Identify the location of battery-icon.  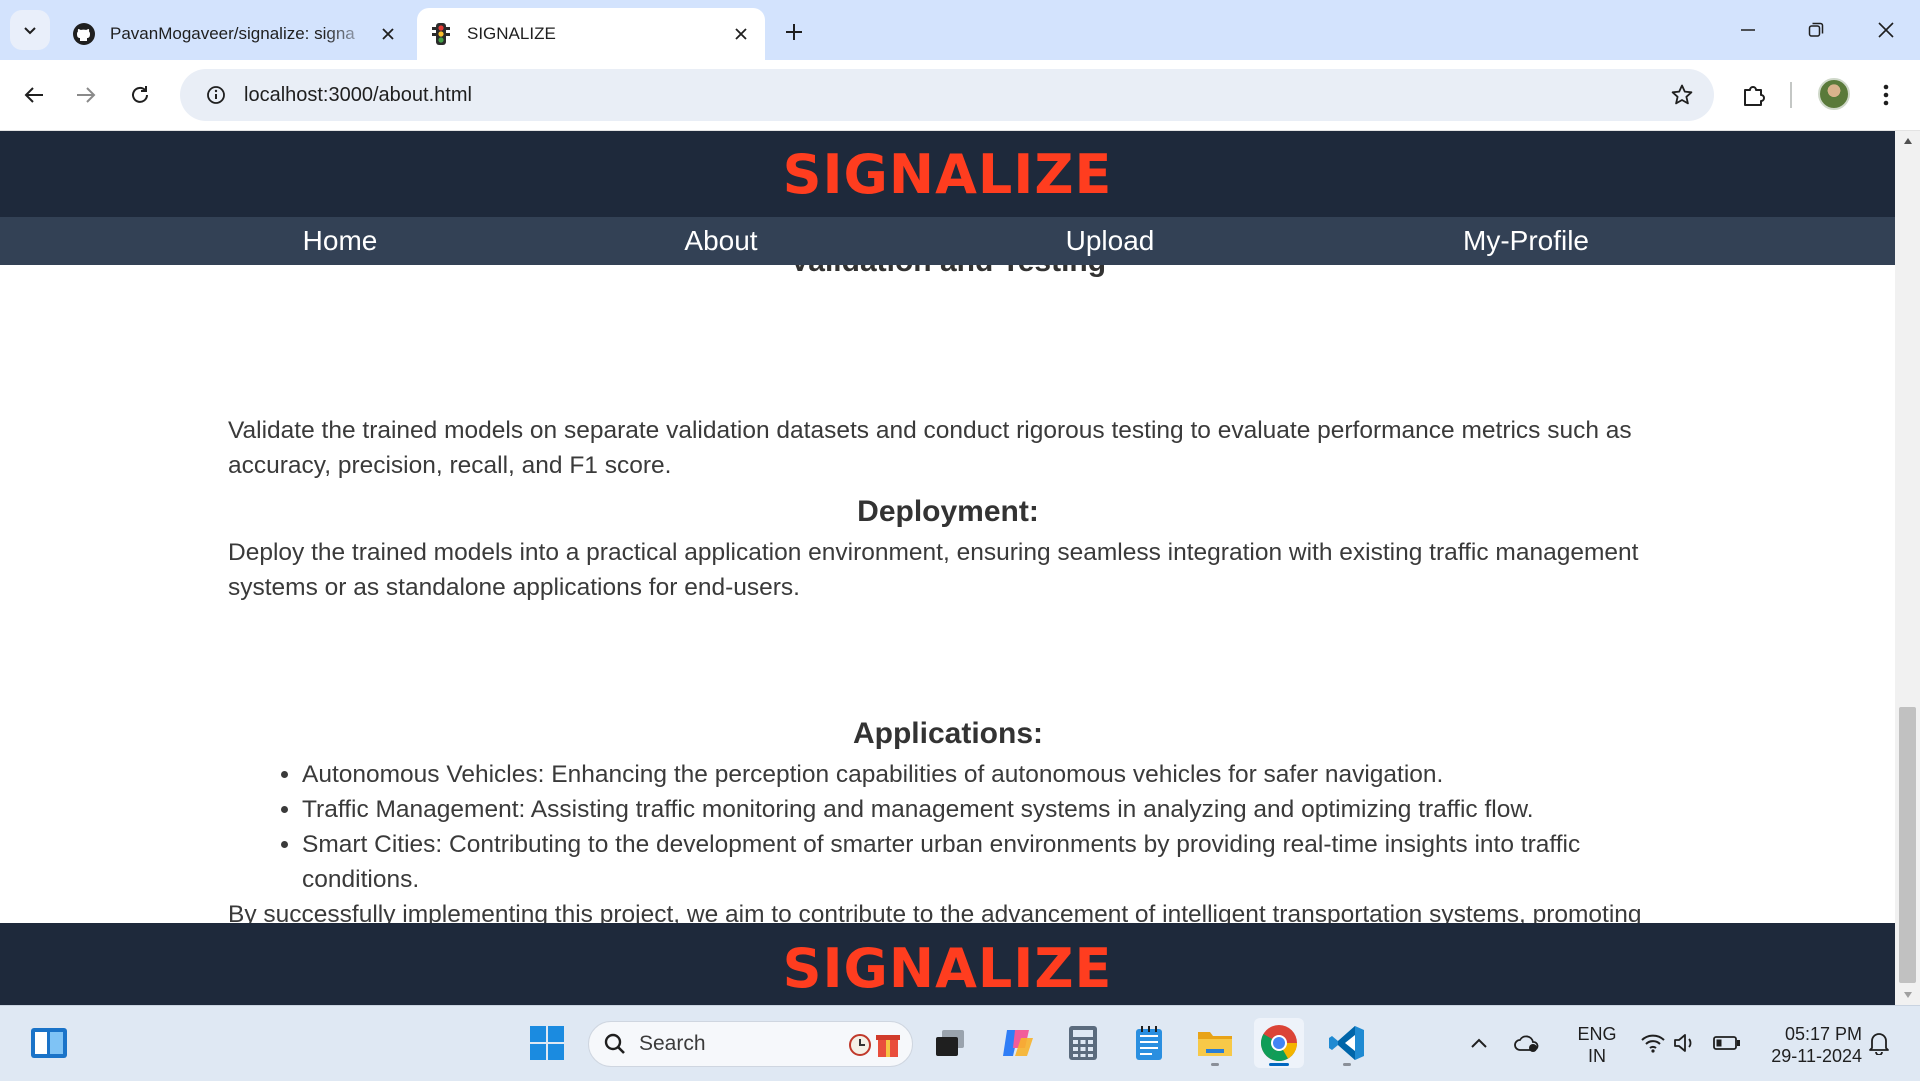
(1726, 1043).